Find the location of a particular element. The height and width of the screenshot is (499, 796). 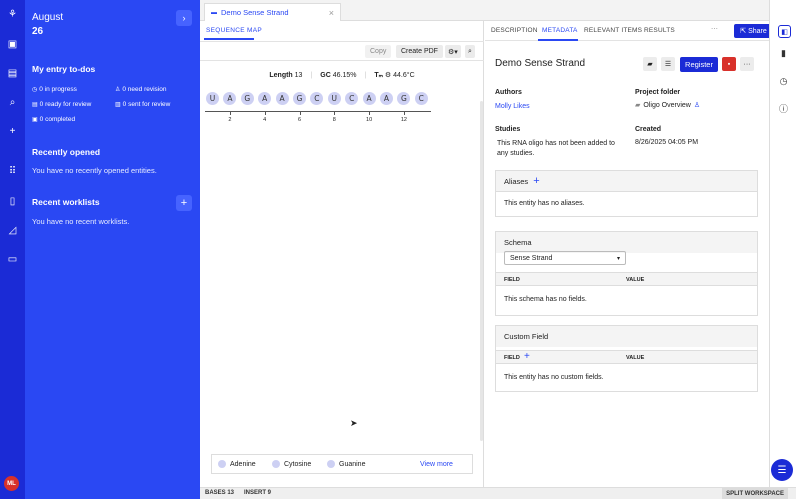

tab-description: DESCRIPTION is located at coordinates (514, 30).